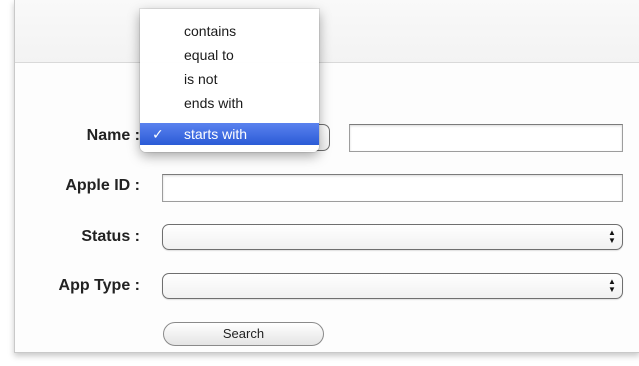 The height and width of the screenshot is (366, 639). What do you see at coordinates (392, 237) in the screenshot?
I see `status-select: ▲ ▼` at bounding box center [392, 237].